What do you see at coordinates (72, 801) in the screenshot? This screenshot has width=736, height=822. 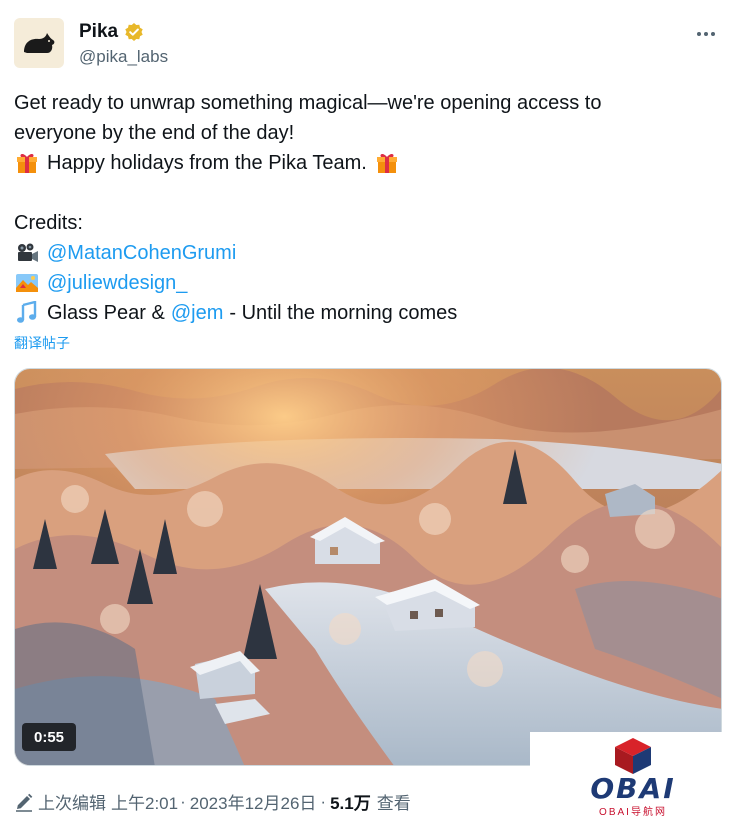 I see `edited-label: 上次编辑` at bounding box center [72, 801].